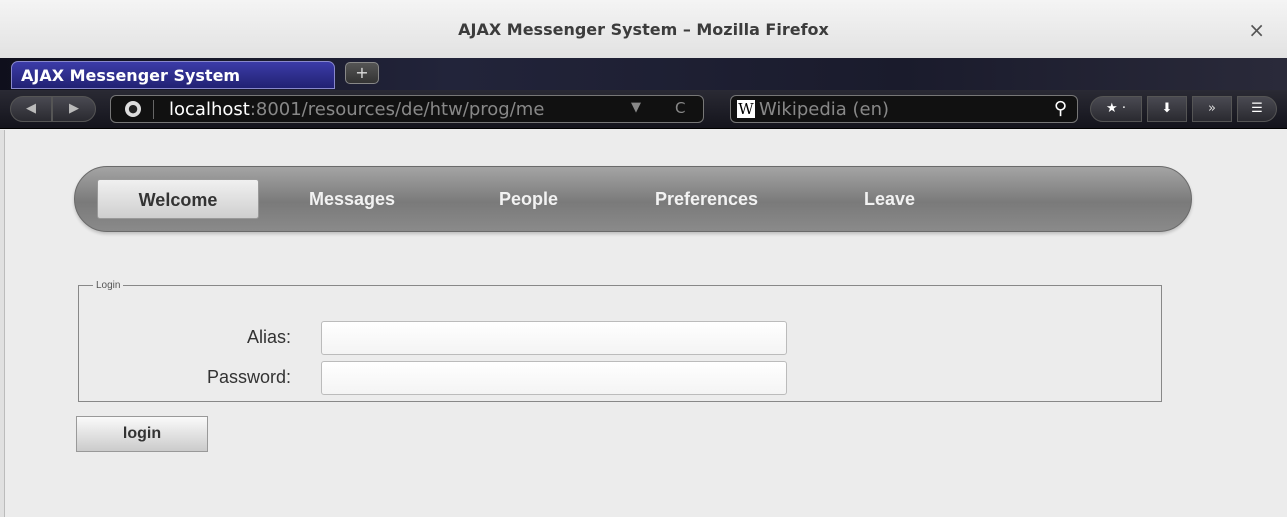 Image resolution: width=1287 pixels, height=517 pixels. Describe the element at coordinates (142, 434) in the screenshot. I see `login-button: login` at that location.